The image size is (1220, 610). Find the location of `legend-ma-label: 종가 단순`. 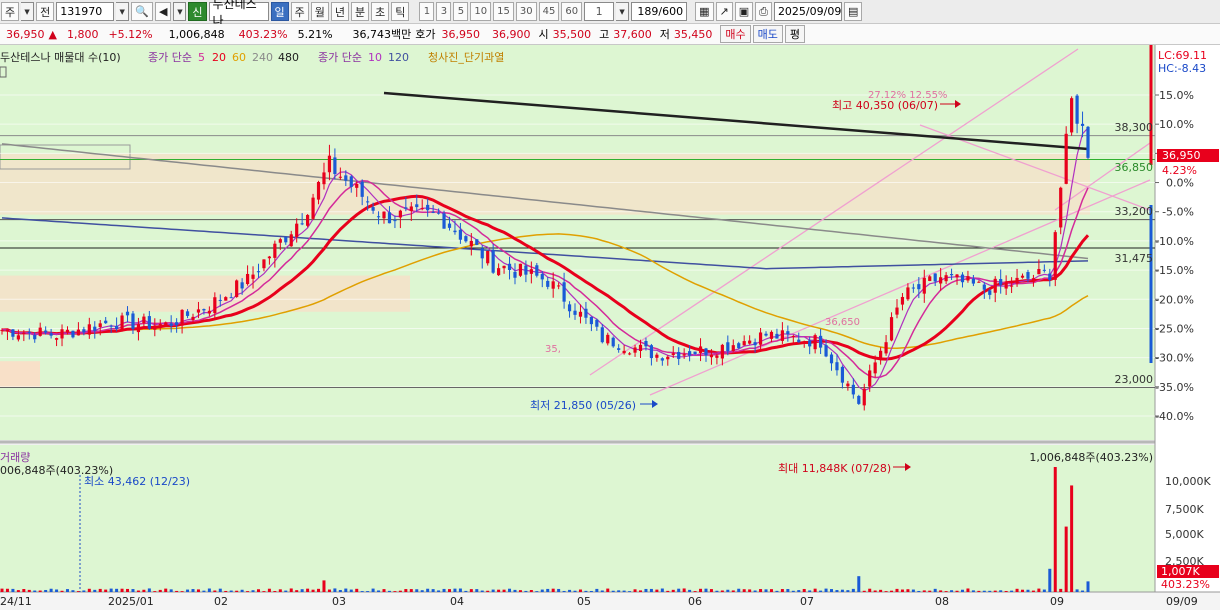

legend-ma-label: 종가 단순 is located at coordinates (170, 57).